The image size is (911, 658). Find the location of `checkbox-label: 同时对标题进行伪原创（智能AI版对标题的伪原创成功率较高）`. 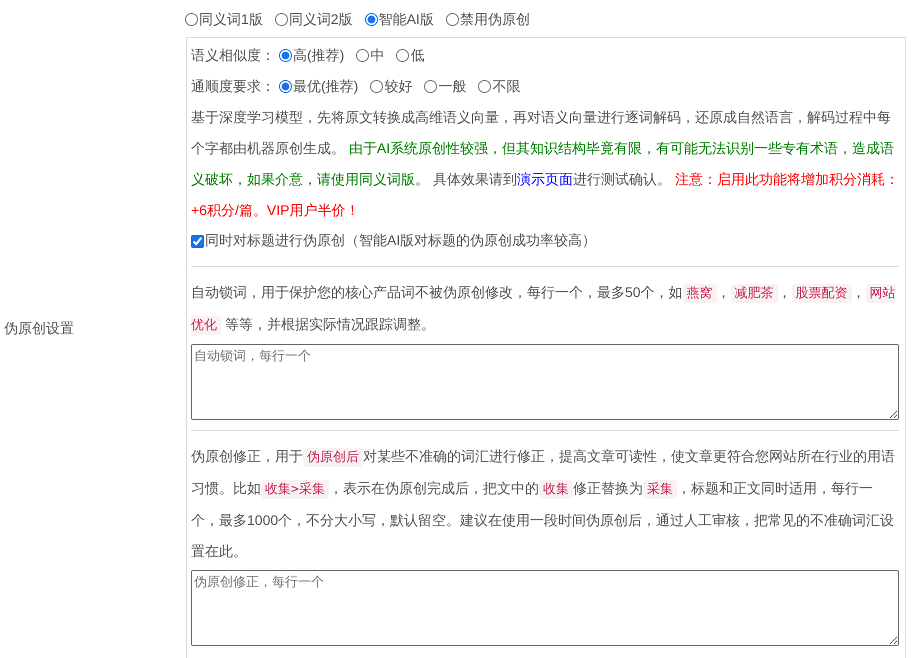

checkbox-label: 同时对标题进行伪原创（智能AI版对标题的伪原创成功率较高） is located at coordinates (400, 241).